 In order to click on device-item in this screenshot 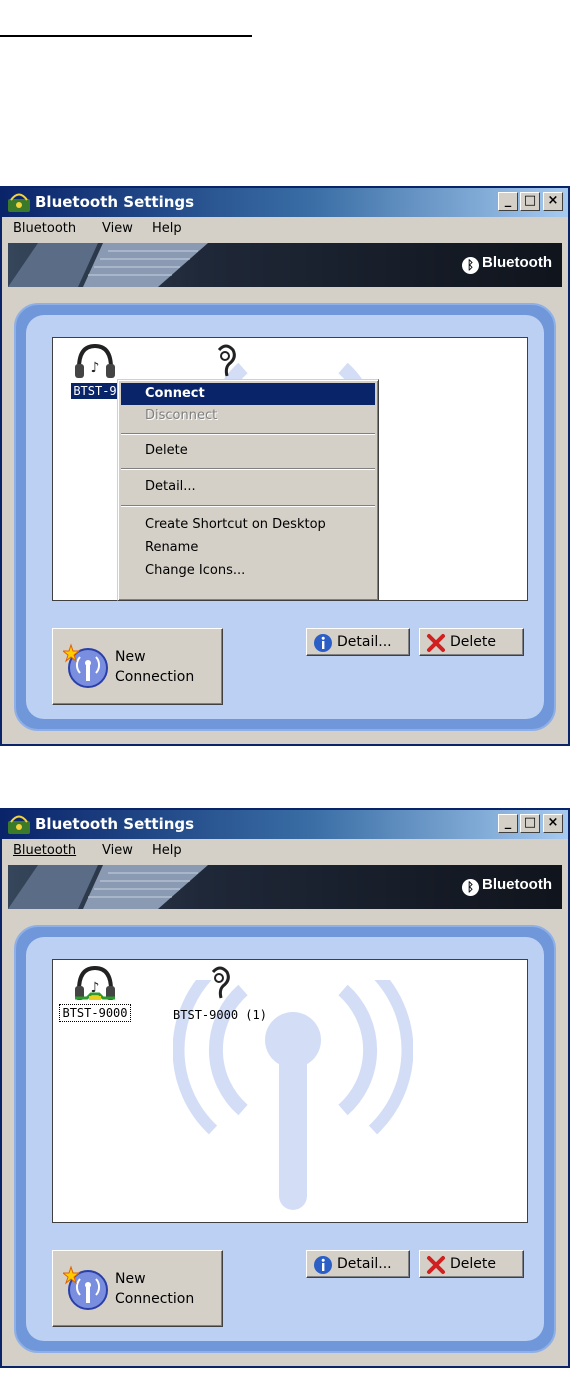, I will do `click(226, 362)`.